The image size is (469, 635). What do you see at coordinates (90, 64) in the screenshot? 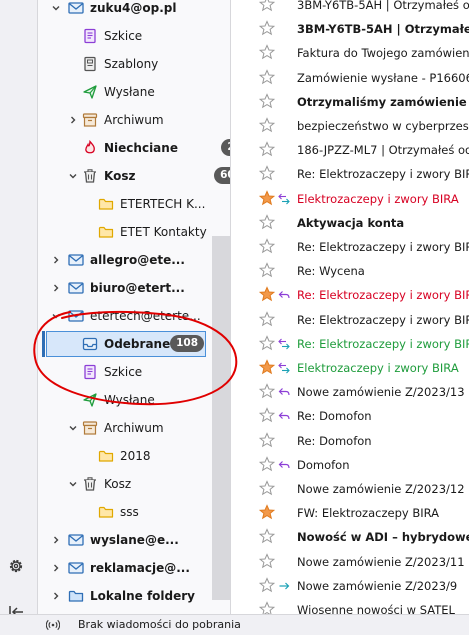
I see `templates-icon` at bounding box center [90, 64].